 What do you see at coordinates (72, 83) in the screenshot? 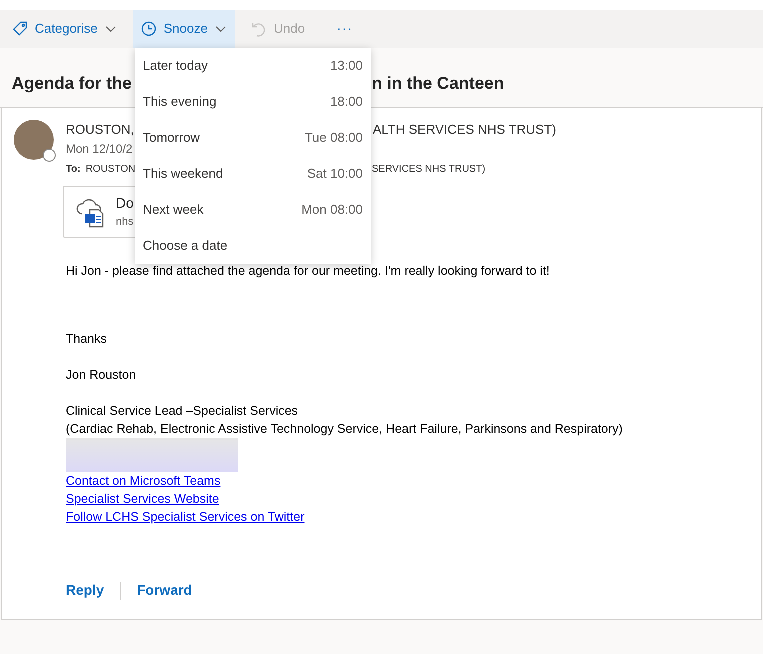
I see `subject-title: Agenda for the` at bounding box center [72, 83].